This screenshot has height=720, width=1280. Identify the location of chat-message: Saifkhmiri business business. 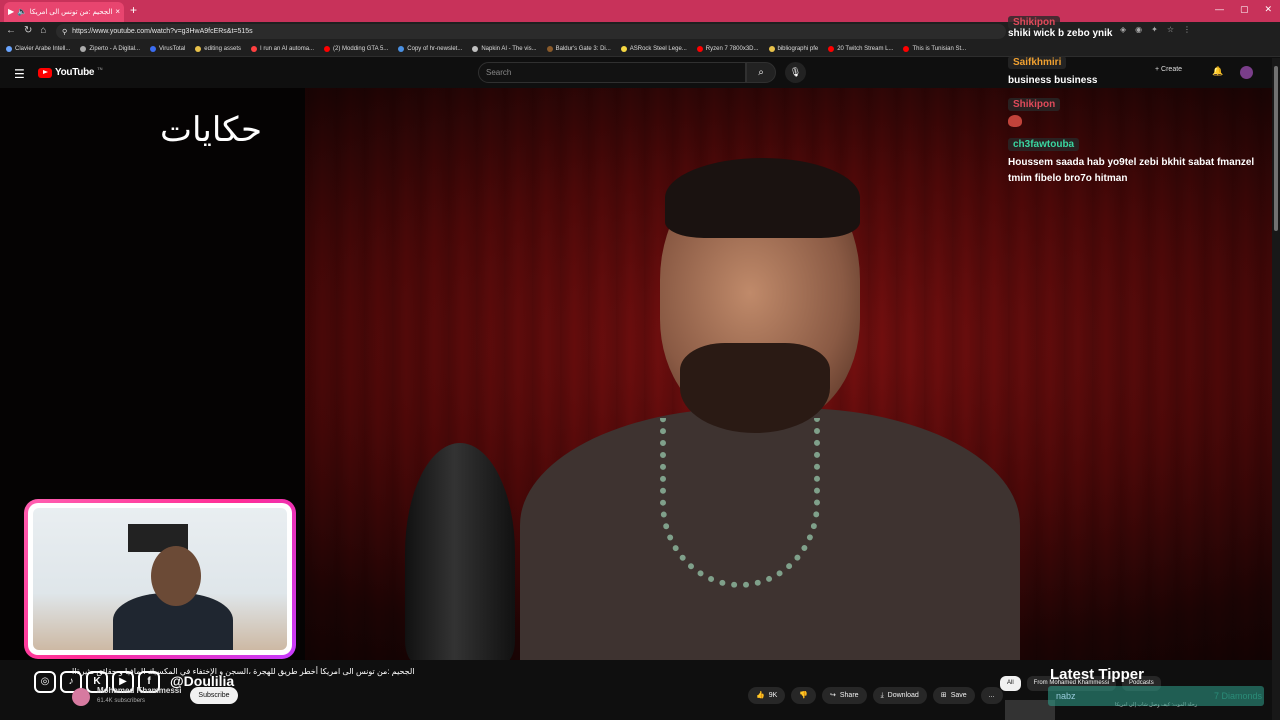
(1139, 70).